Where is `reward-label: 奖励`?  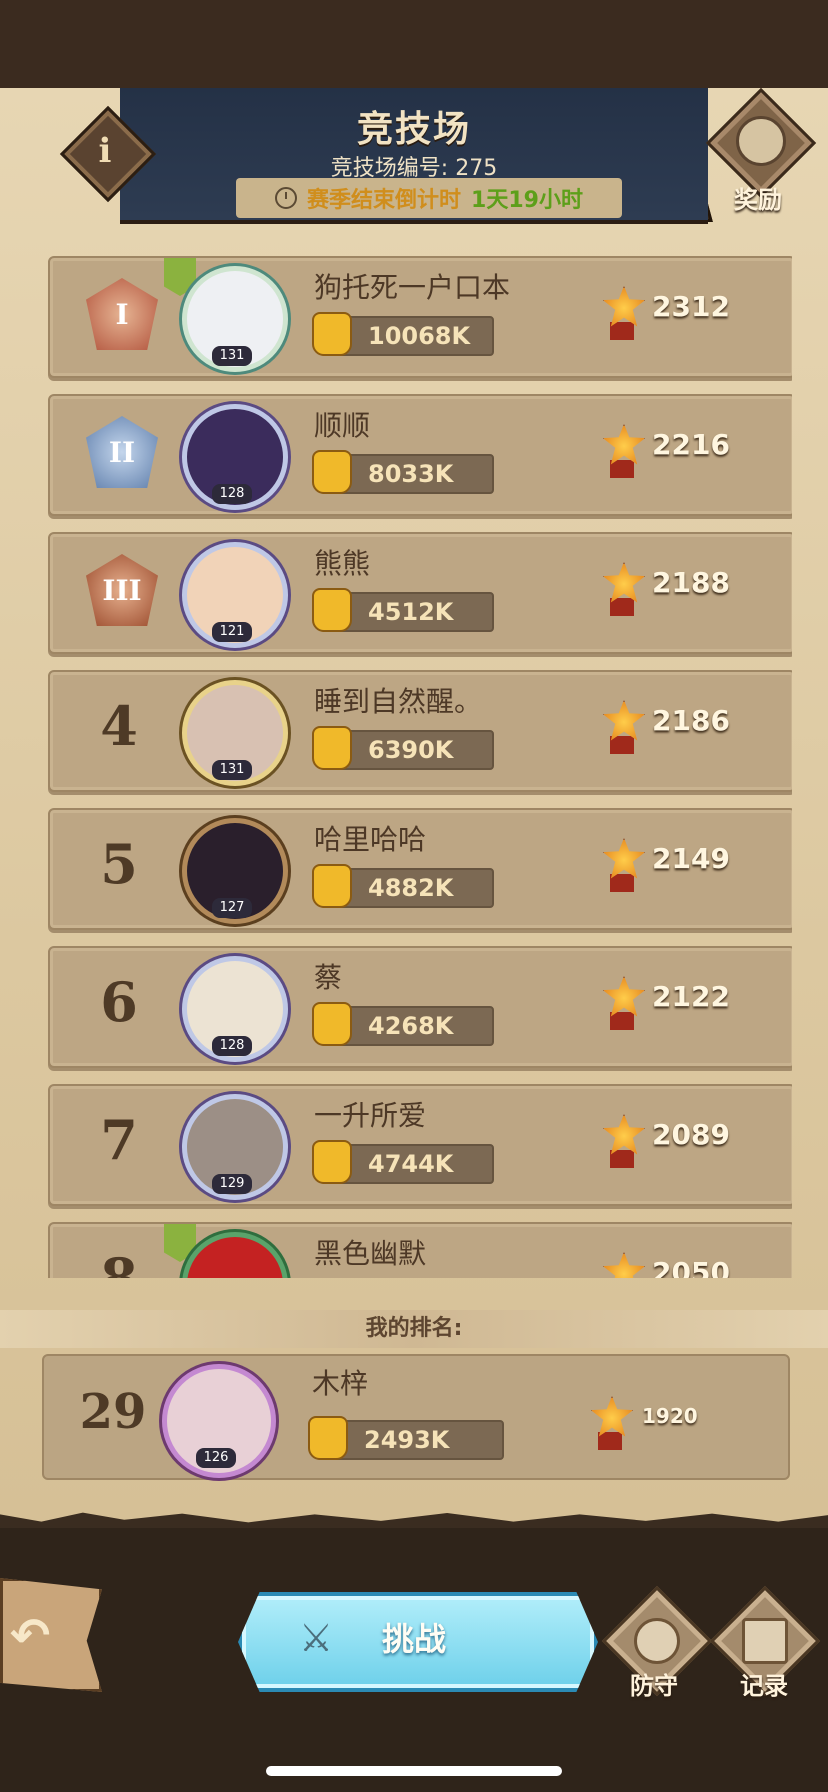
reward-label: 奖励 is located at coordinates (758, 197).